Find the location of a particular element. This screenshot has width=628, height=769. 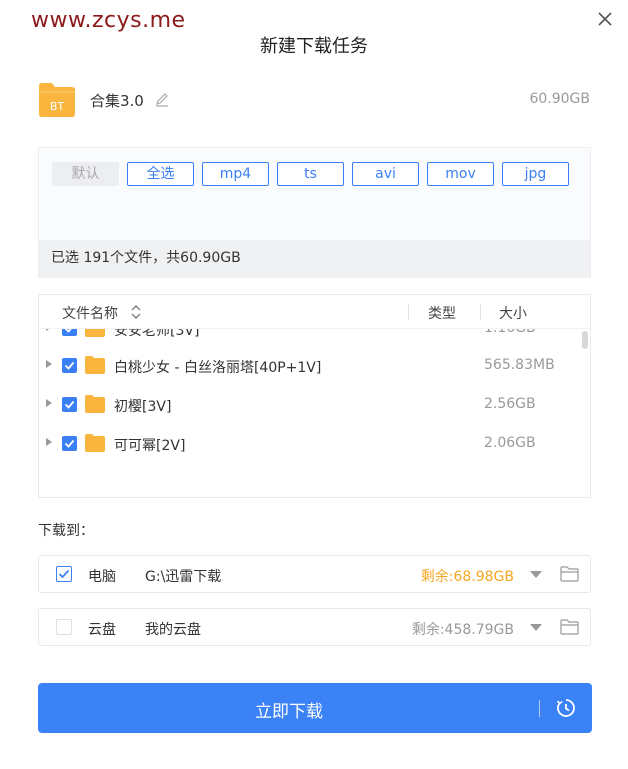

task-size: 60.90GB is located at coordinates (559, 99).